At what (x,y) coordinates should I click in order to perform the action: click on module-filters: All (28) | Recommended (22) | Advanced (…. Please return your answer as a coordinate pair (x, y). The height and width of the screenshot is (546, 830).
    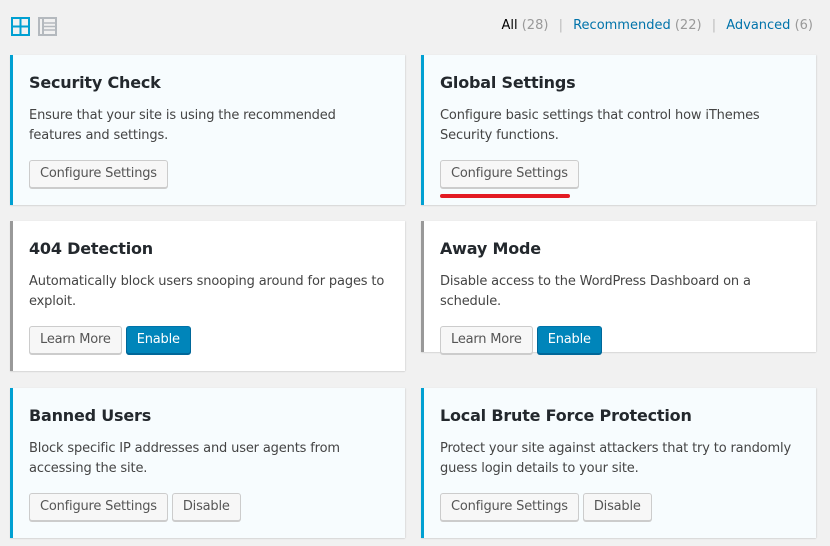
    Looking at the image, I should click on (657, 25).